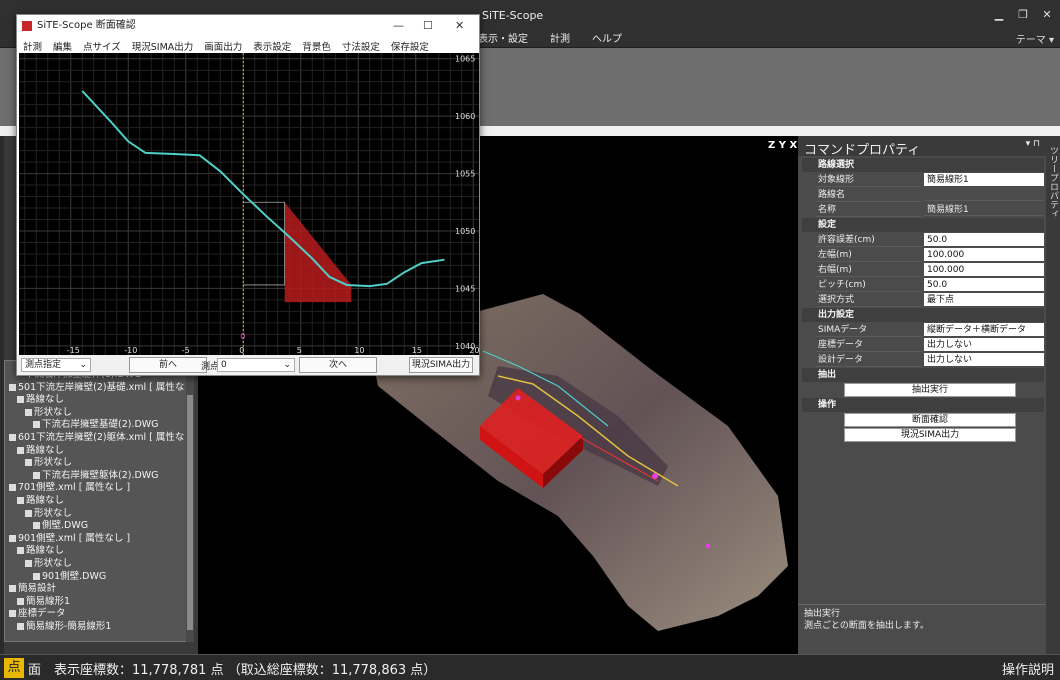  Describe the element at coordinates (923, 375) in the screenshot. I see `section-extract: 抽出` at that location.